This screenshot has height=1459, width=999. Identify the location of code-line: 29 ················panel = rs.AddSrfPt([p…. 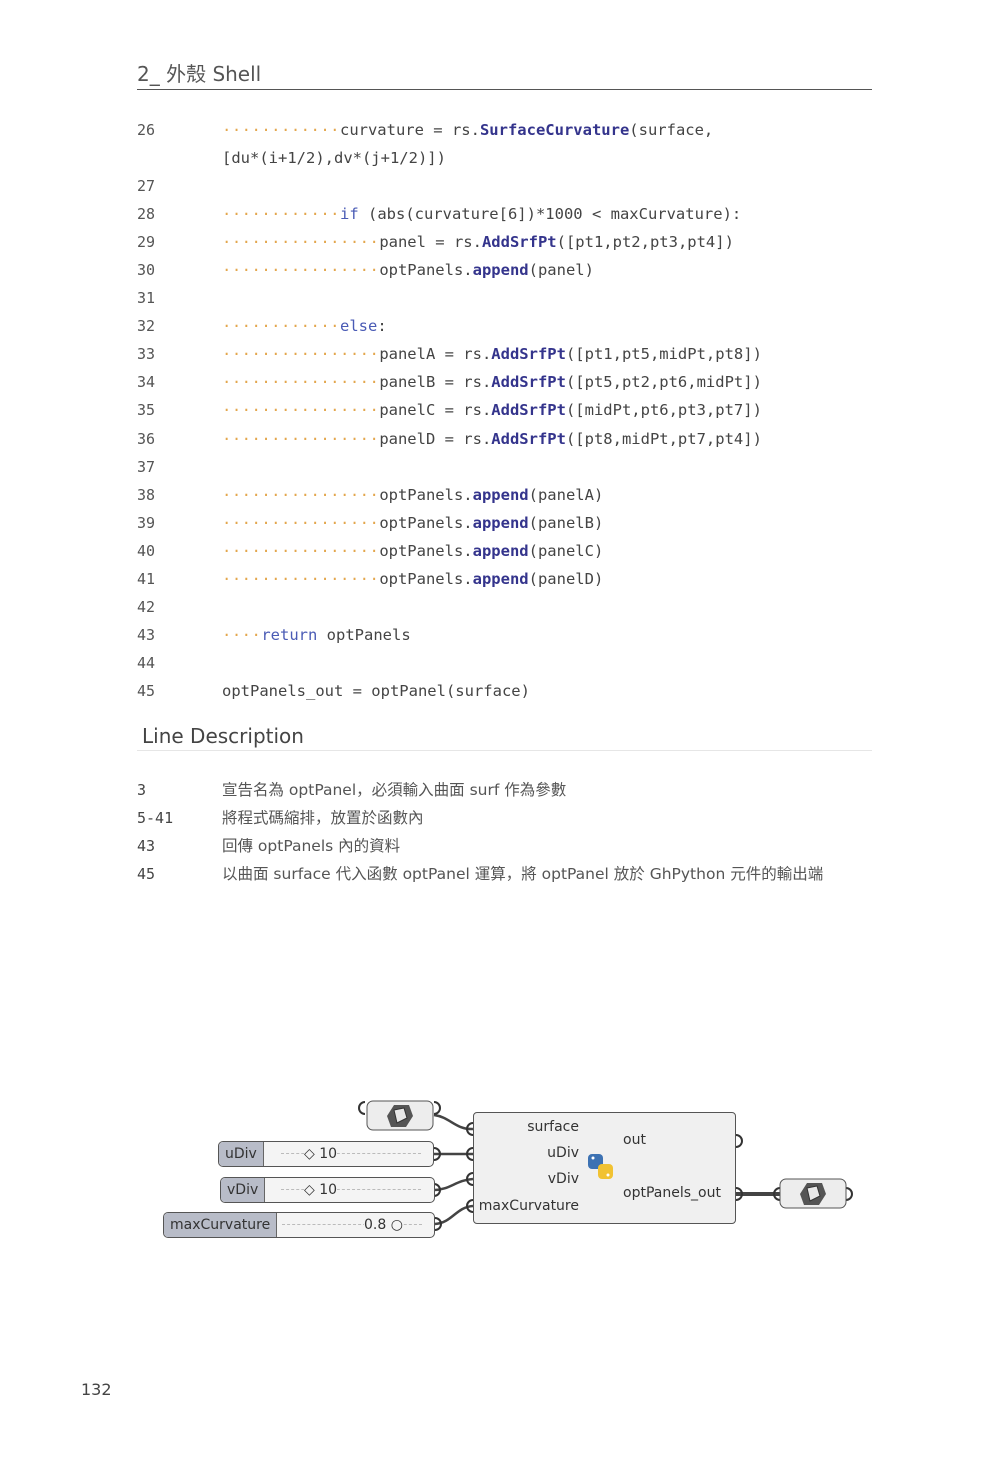
(507, 242).